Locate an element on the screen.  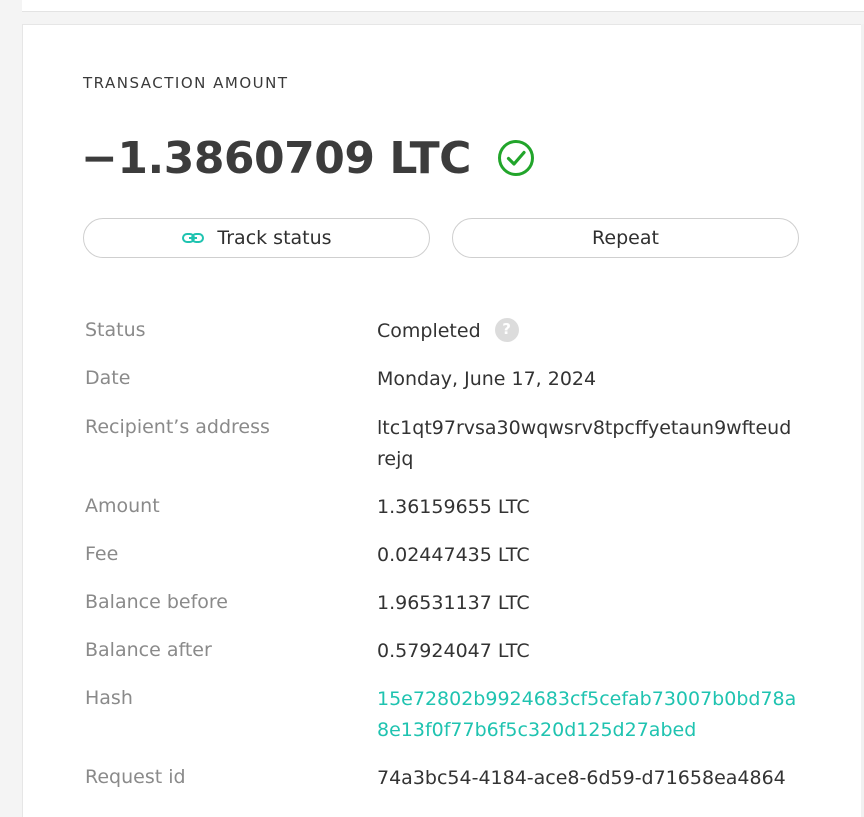
balance-after-label: Balance after is located at coordinates (148, 650).